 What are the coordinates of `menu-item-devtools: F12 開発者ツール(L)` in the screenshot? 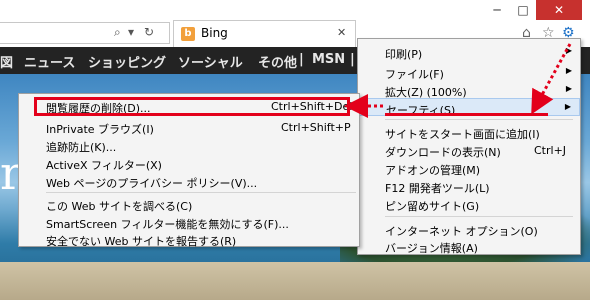 It's located at (469, 186).